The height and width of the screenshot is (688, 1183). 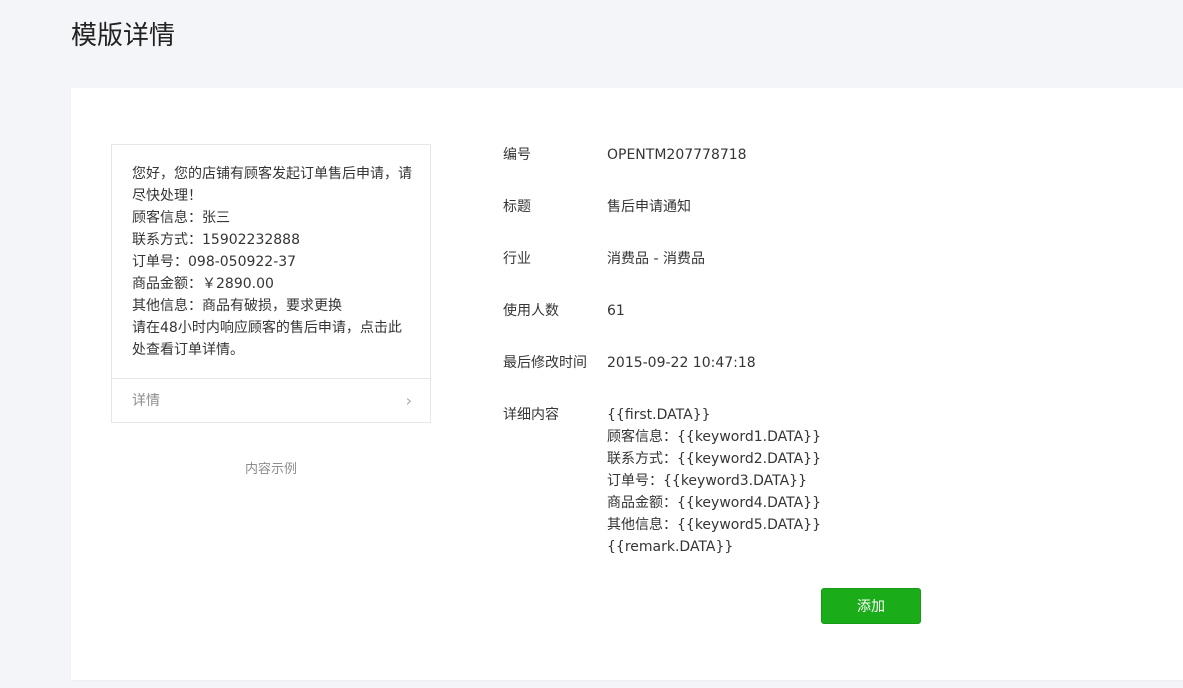 I want to click on add-button: 添加, so click(x=871, y=606).